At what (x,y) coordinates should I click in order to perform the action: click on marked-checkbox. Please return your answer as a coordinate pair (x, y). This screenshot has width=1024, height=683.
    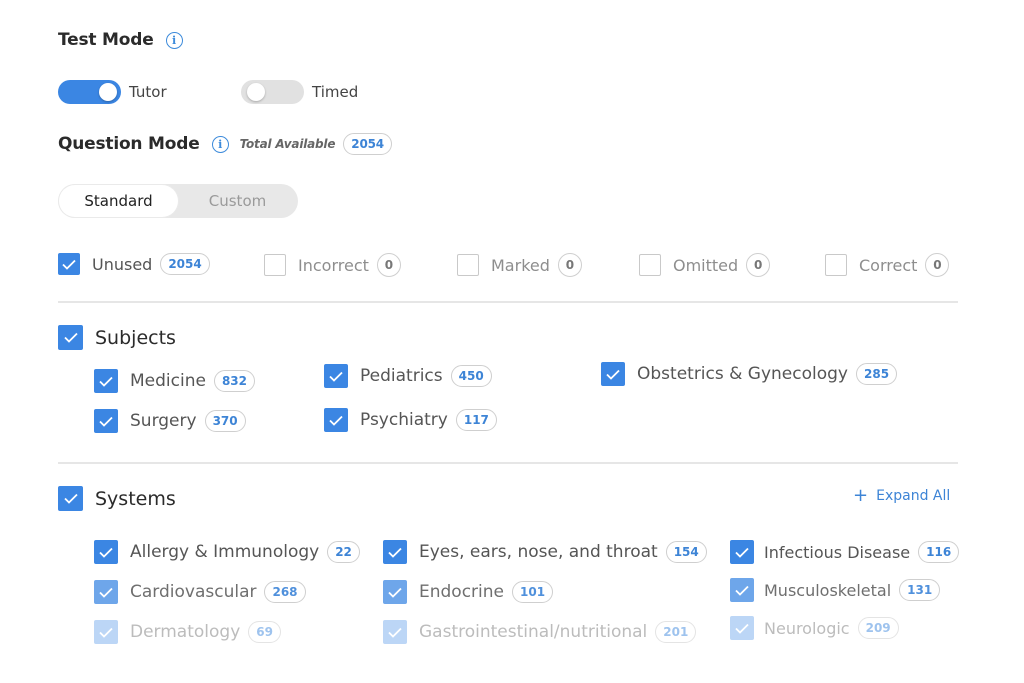
    Looking at the image, I should click on (468, 265).